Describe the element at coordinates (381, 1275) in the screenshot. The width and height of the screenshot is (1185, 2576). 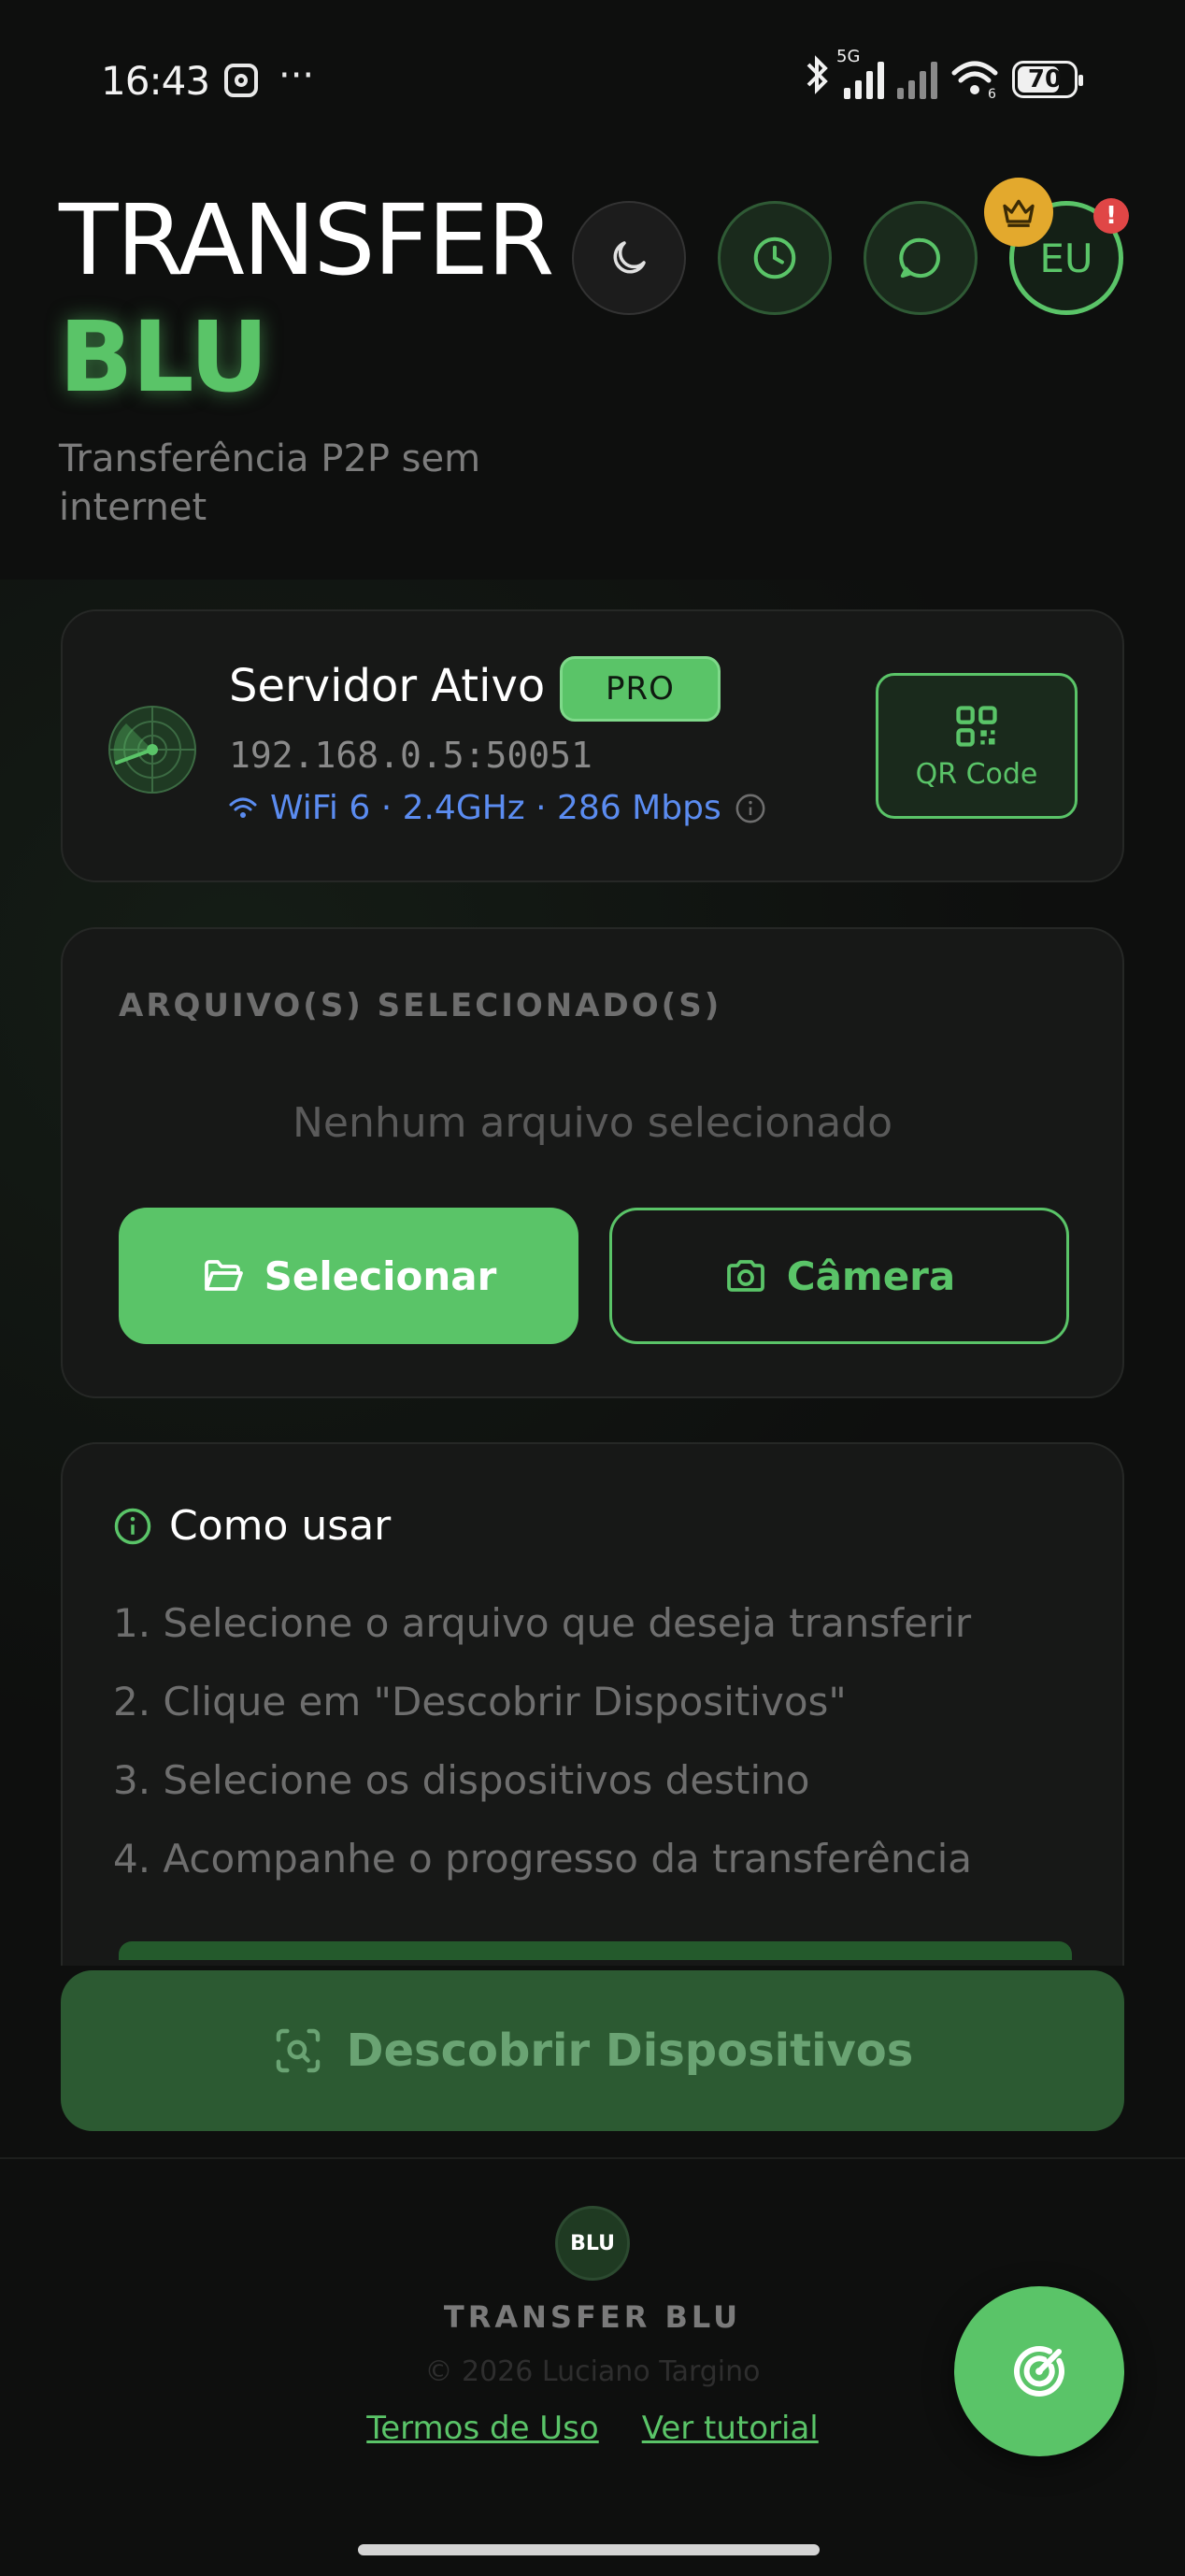
I see `select-file-label: Selecionar` at that location.